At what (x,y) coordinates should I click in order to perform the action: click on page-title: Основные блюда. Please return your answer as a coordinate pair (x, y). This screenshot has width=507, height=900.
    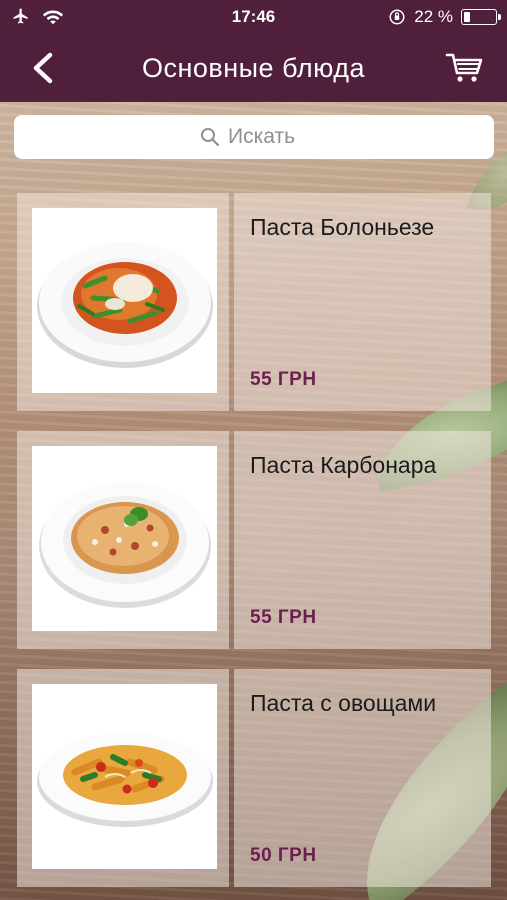
    Looking at the image, I should click on (253, 68).